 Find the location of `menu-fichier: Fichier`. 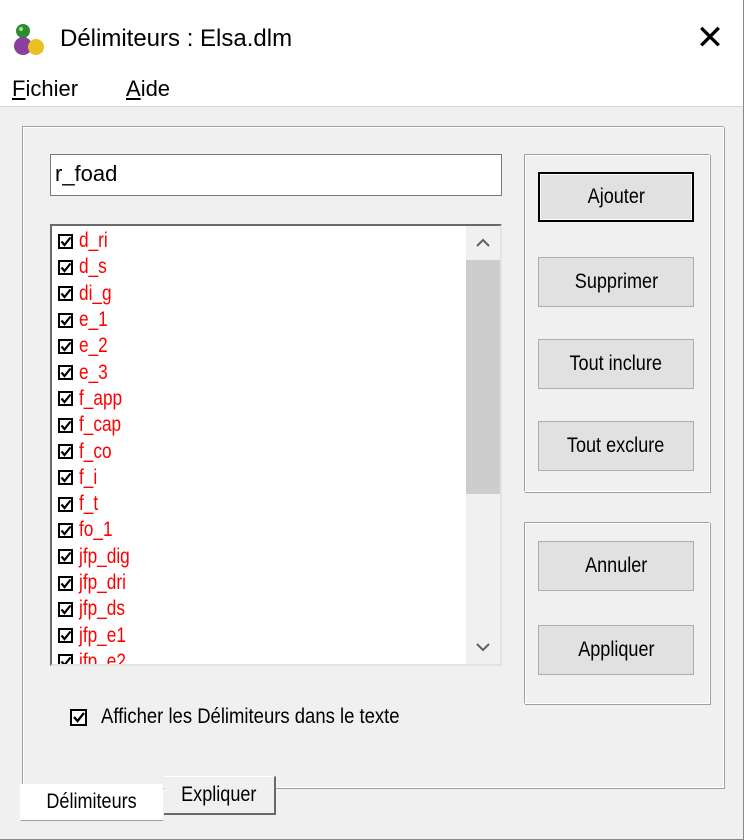

menu-fichier: Fichier is located at coordinates (45, 89).